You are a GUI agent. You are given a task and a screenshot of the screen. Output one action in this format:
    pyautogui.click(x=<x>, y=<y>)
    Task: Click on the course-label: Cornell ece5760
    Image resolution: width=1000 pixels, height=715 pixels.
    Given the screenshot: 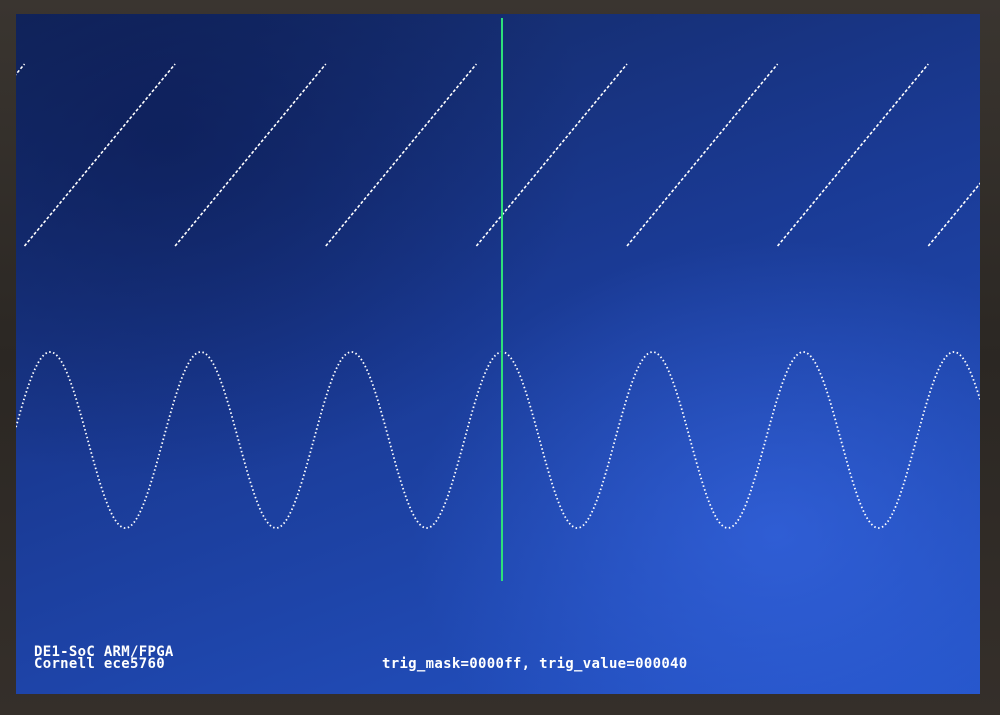 What is the action you would take?
    pyautogui.click(x=99, y=664)
    